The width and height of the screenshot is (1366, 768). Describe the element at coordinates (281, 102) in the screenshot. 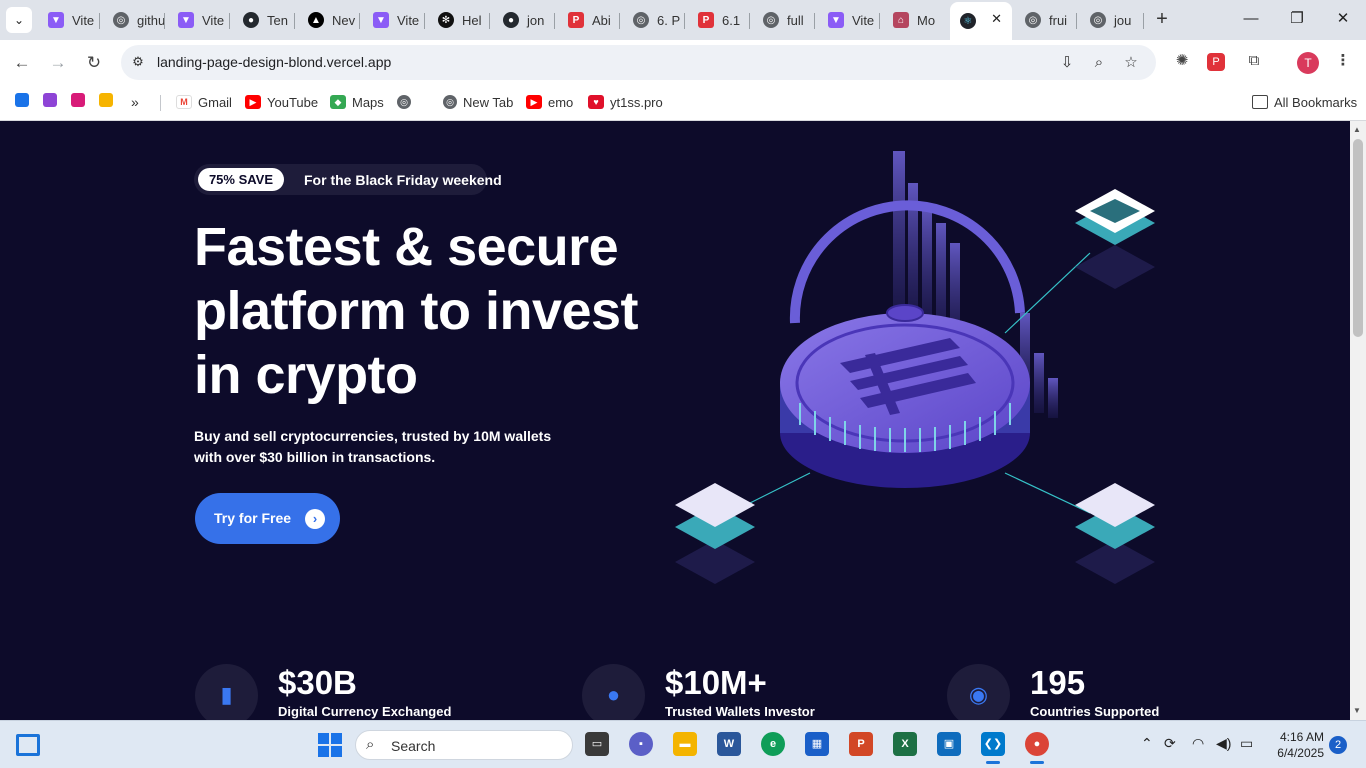

I see `bookmark-youtube: ▶ YouTube` at that location.